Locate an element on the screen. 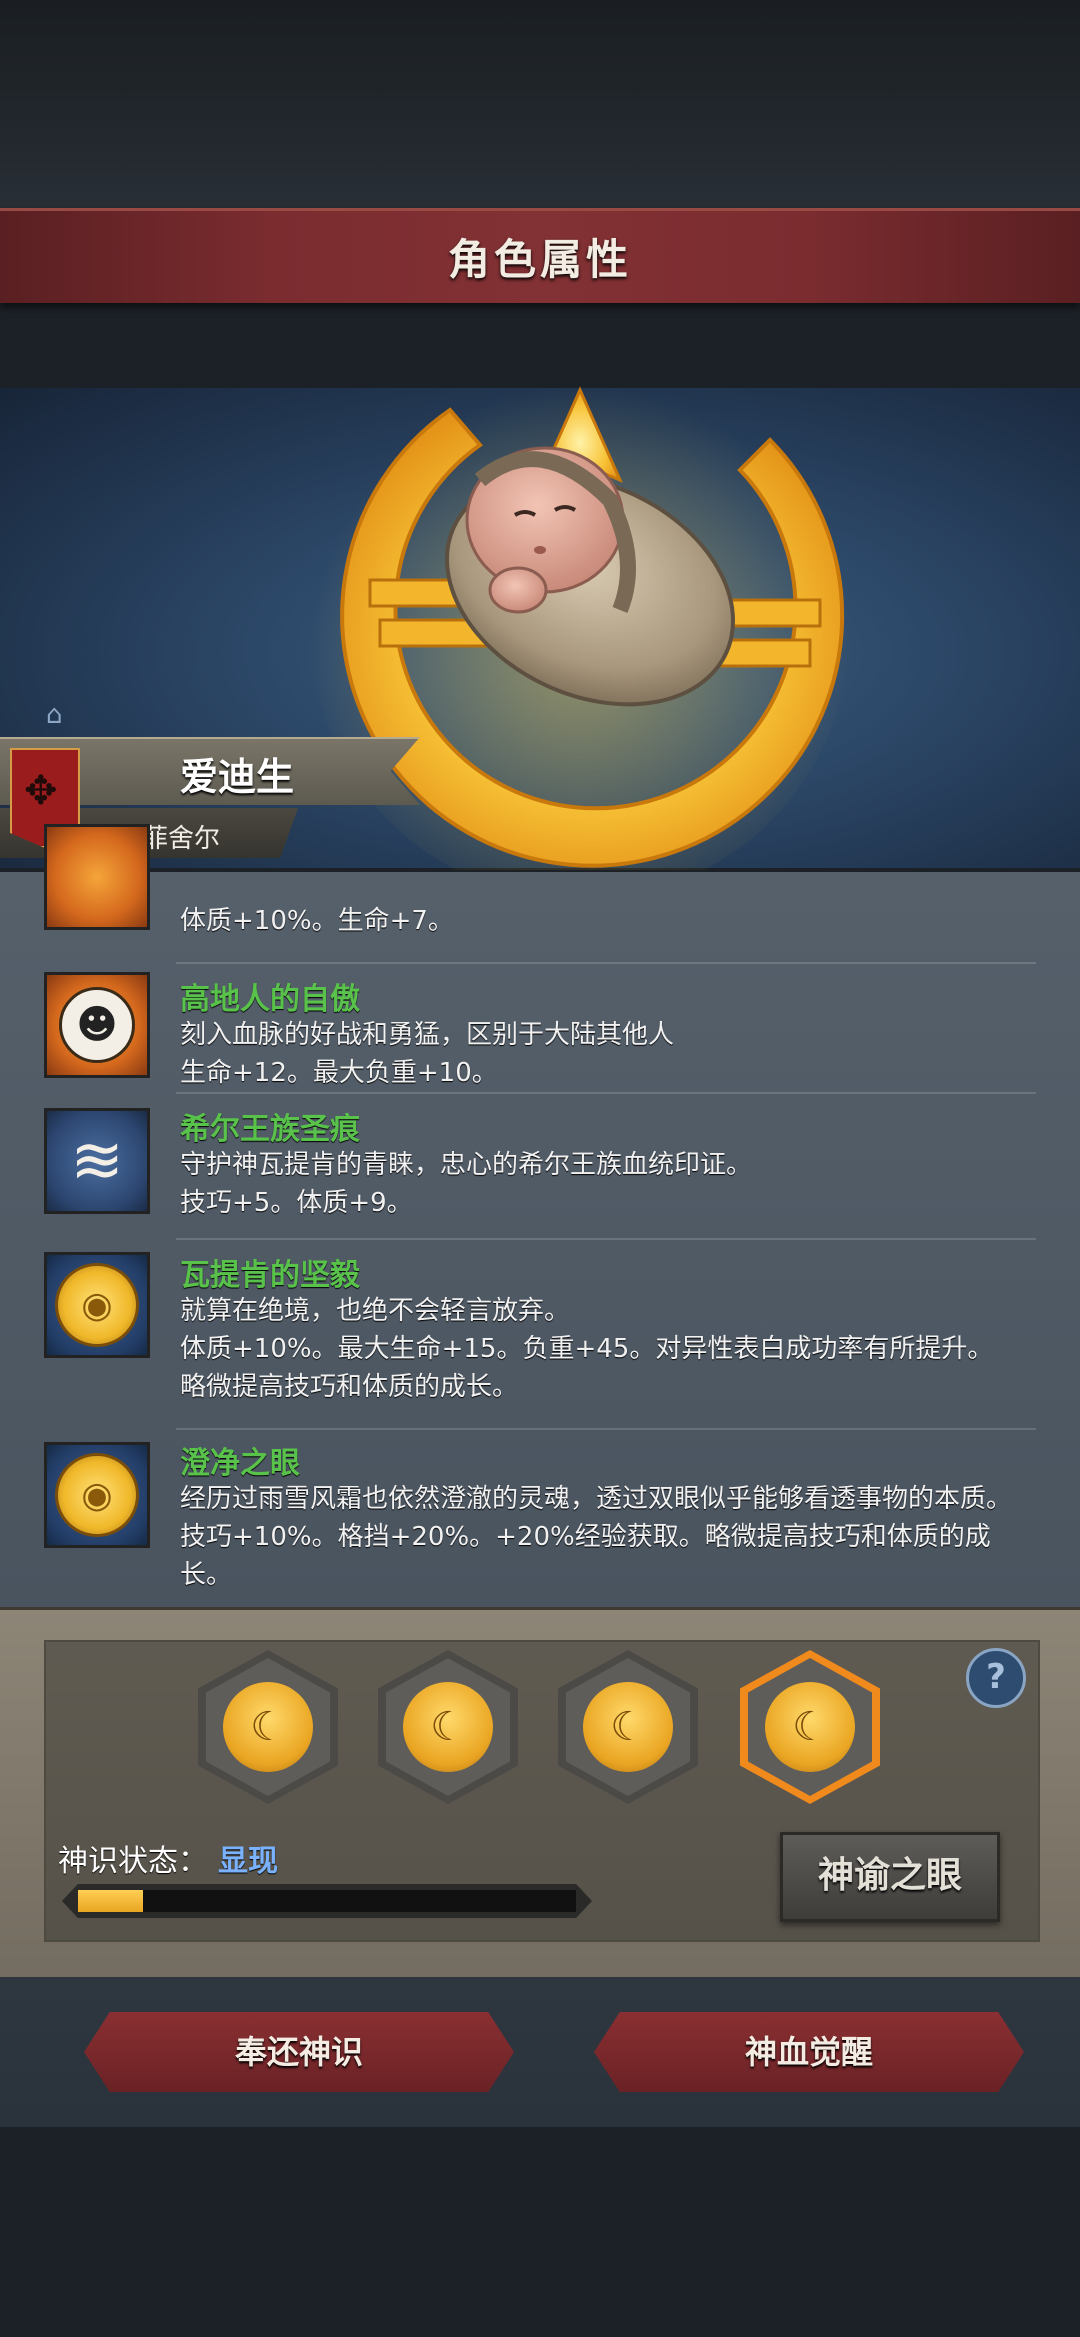 This screenshot has height=2337, width=1080. trait-effect-continued: 长。 is located at coordinates (206, 1575).